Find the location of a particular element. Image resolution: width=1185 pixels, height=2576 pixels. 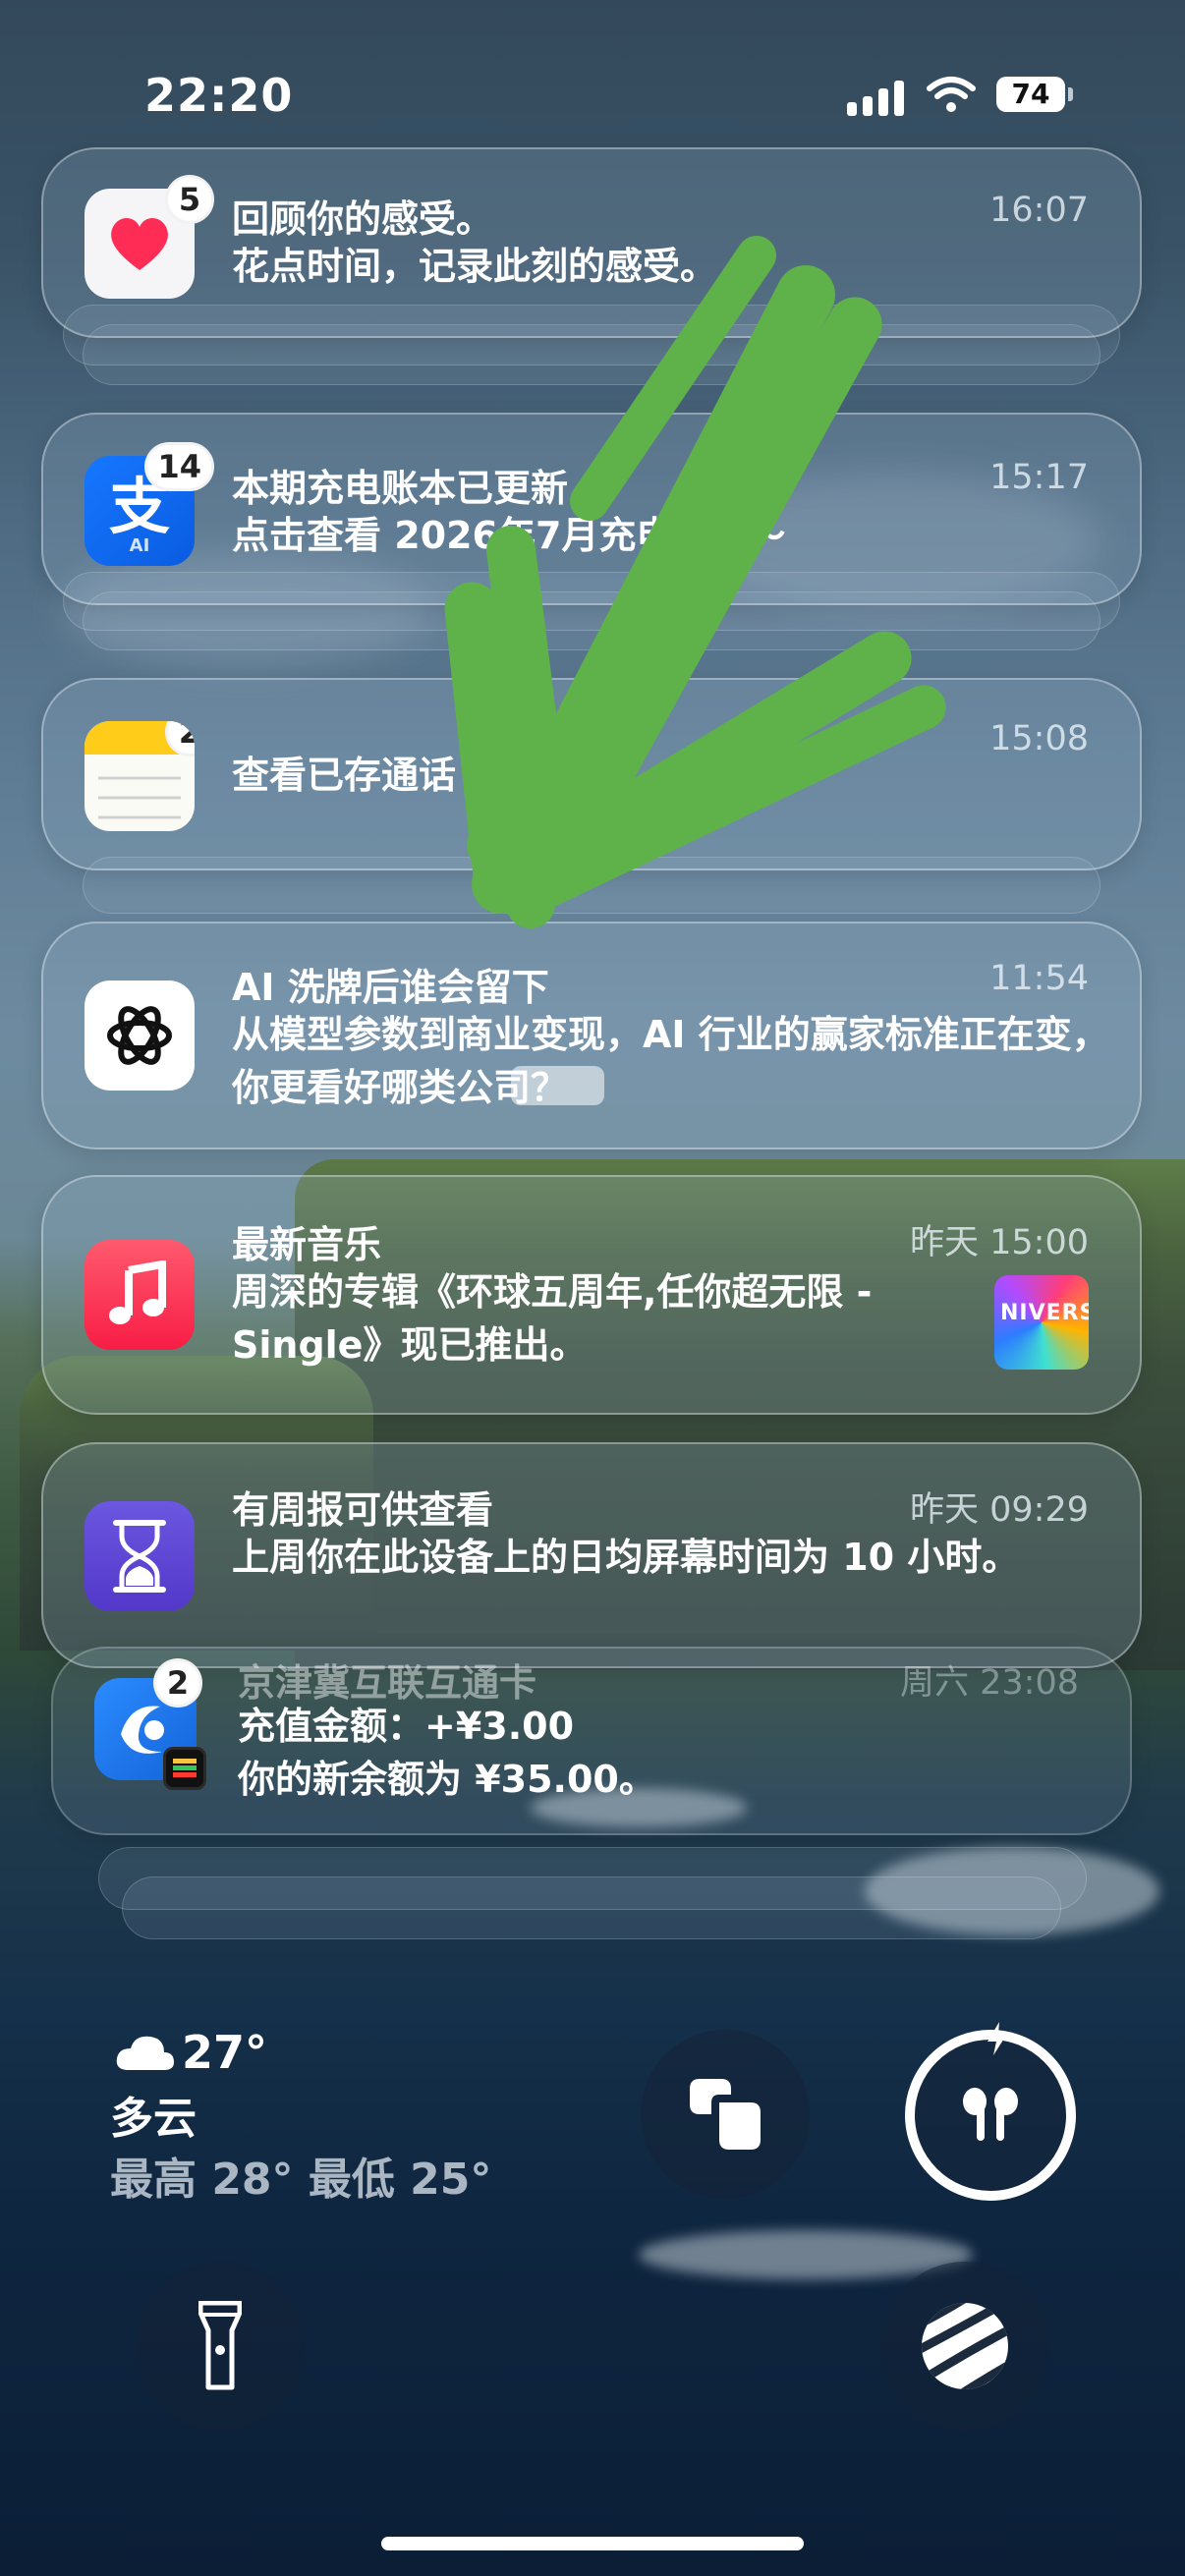

notification-body-line2: 你的新余额为 ¥35.00。 is located at coordinates (447, 1779).